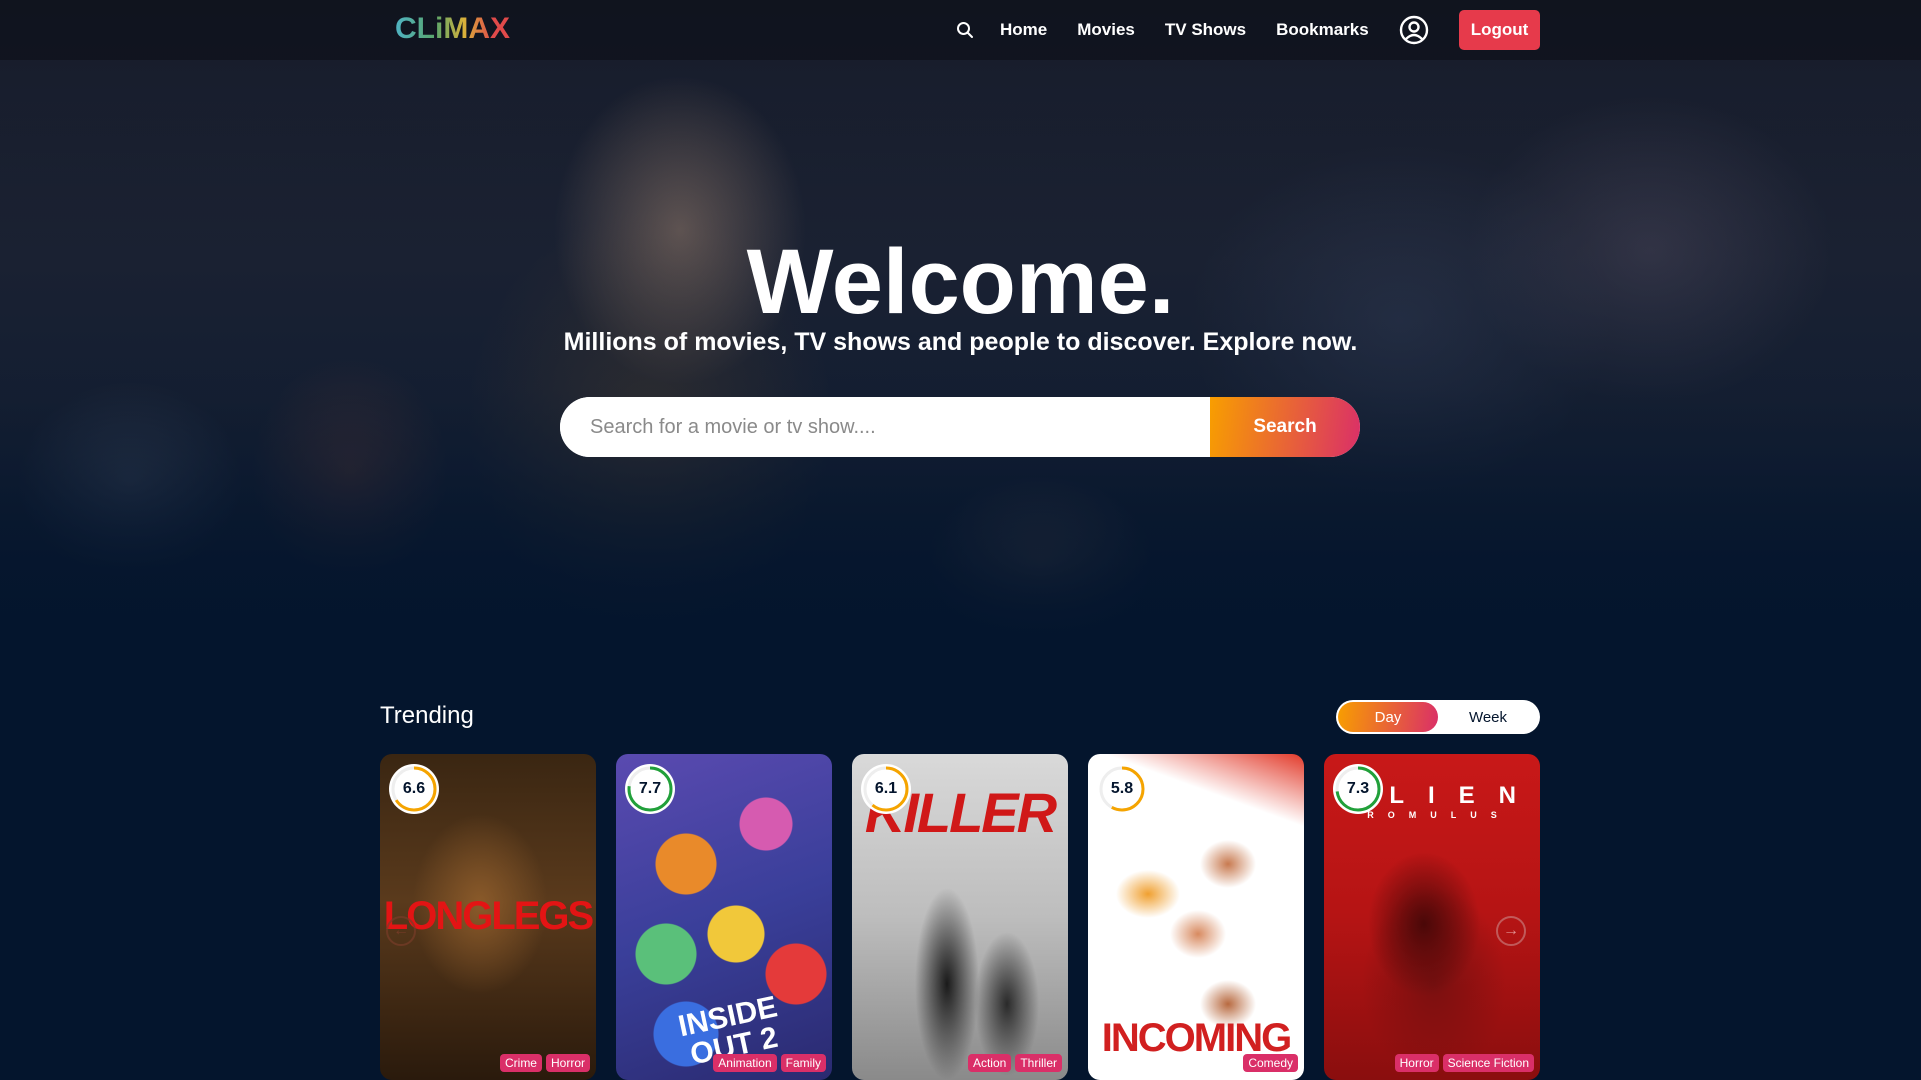  What do you see at coordinates (1285, 427) in the screenshot?
I see `hero-search-button: Search` at bounding box center [1285, 427].